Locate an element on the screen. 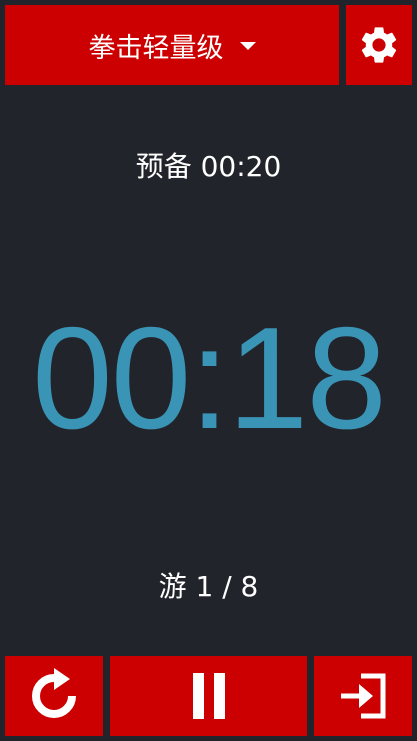 This screenshot has width=417, height=741. phase-label: 预备 00:20 is located at coordinates (208, 166).